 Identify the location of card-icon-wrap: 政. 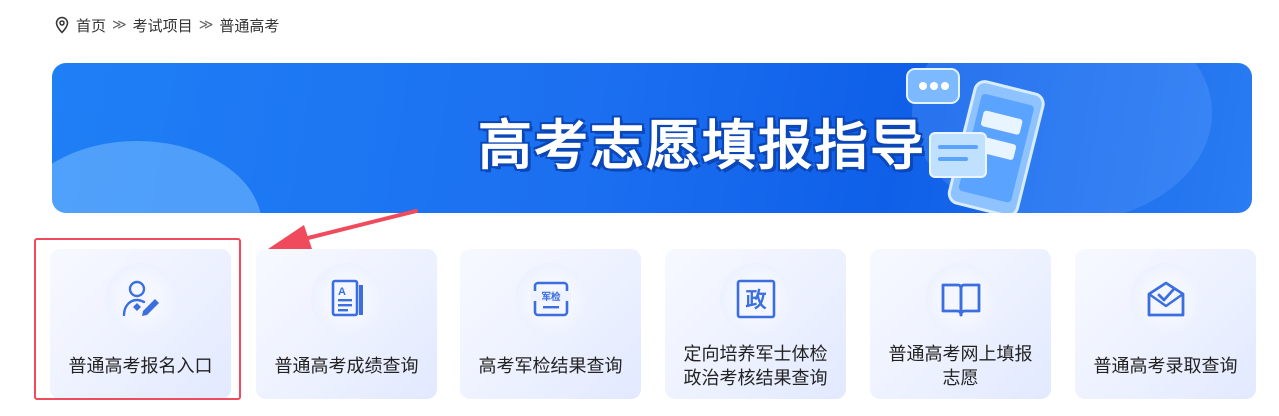
(755, 299).